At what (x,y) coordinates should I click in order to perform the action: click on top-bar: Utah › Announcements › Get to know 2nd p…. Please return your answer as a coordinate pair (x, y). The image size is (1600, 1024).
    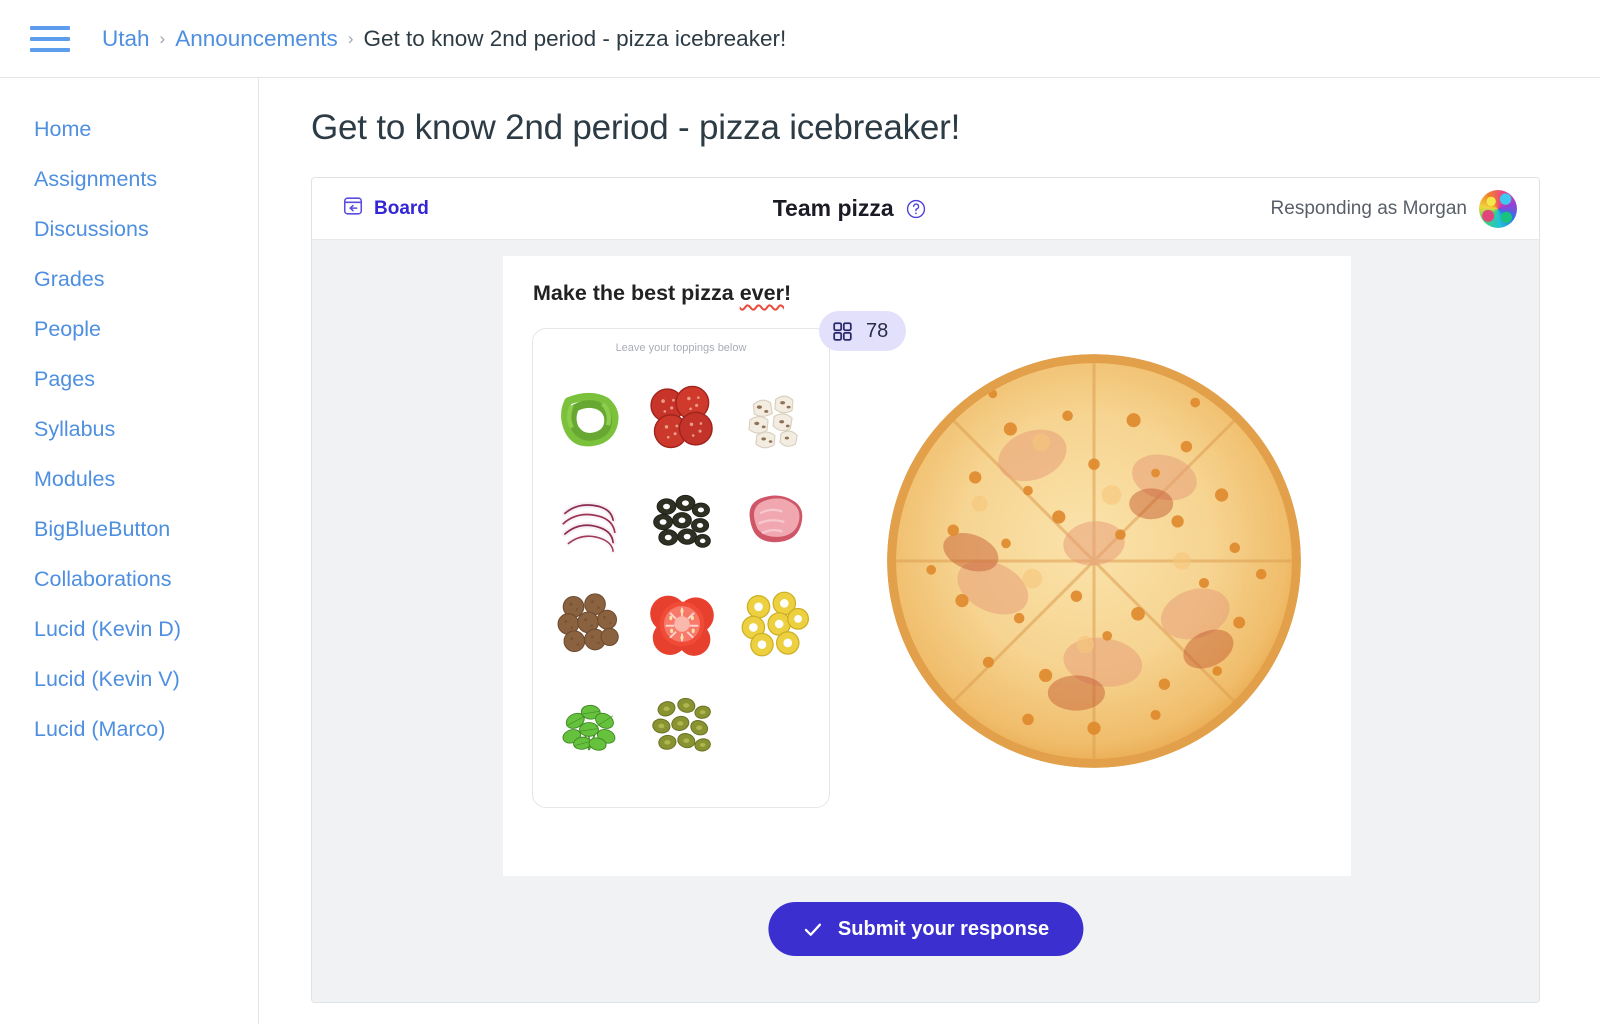
    Looking at the image, I should click on (800, 39).